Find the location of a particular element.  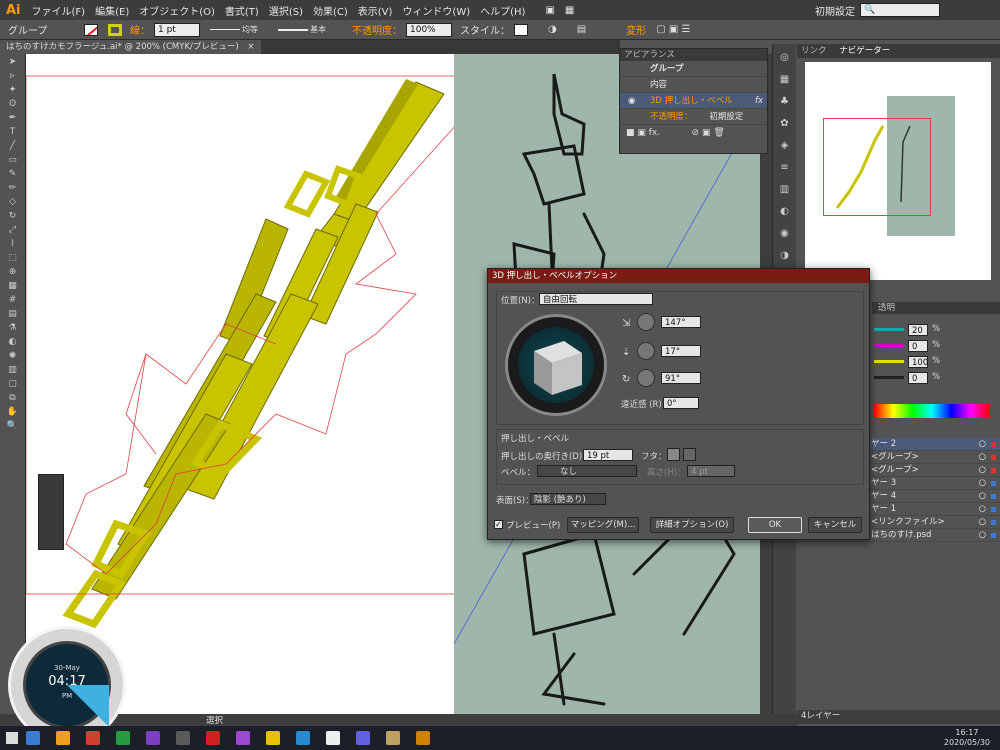

zoom-tool-icon: 🔍 is located at coordinates (13, 426).